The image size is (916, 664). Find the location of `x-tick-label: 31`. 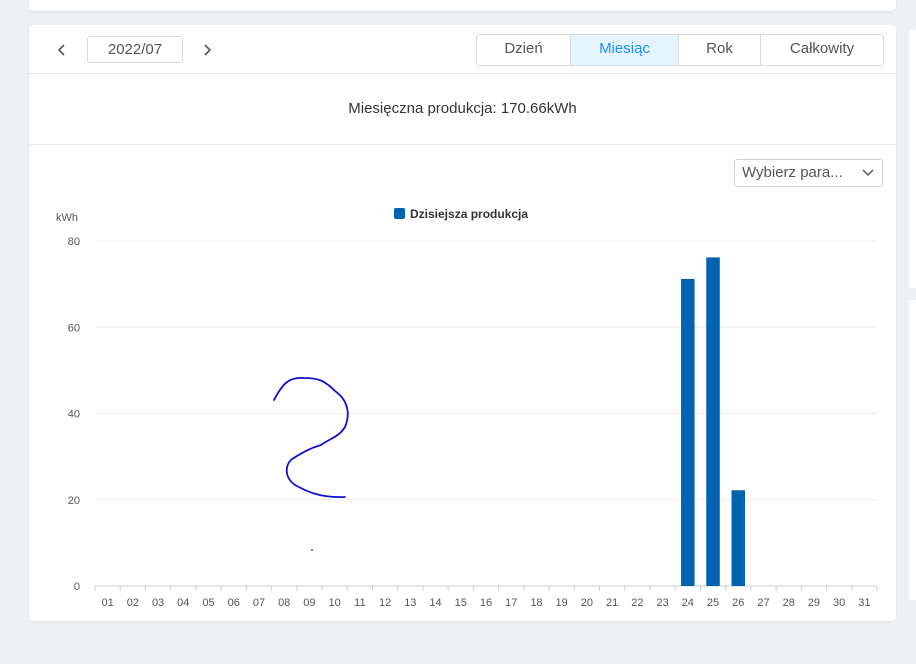

x-tick-label: 31 is located at coordinates (864, 603).